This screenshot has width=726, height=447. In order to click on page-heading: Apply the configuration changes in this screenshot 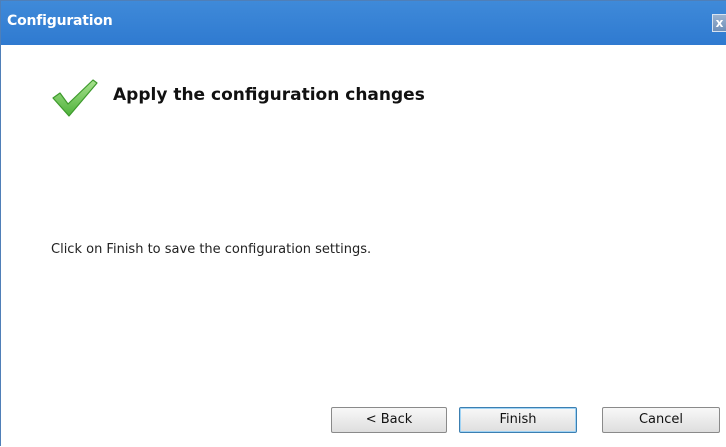, I will do `click(269, 95)`.